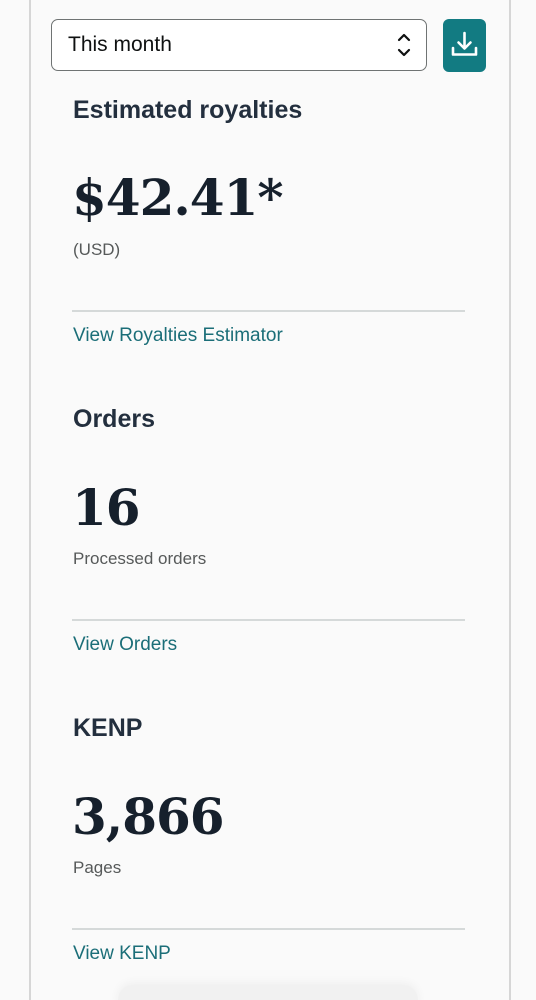 The width and height of the screenshot is (536, 1000). Describe the element at coordinates (188, 110) in the screenshot. I see `royalties-heading: Estimated royalties` at that location.